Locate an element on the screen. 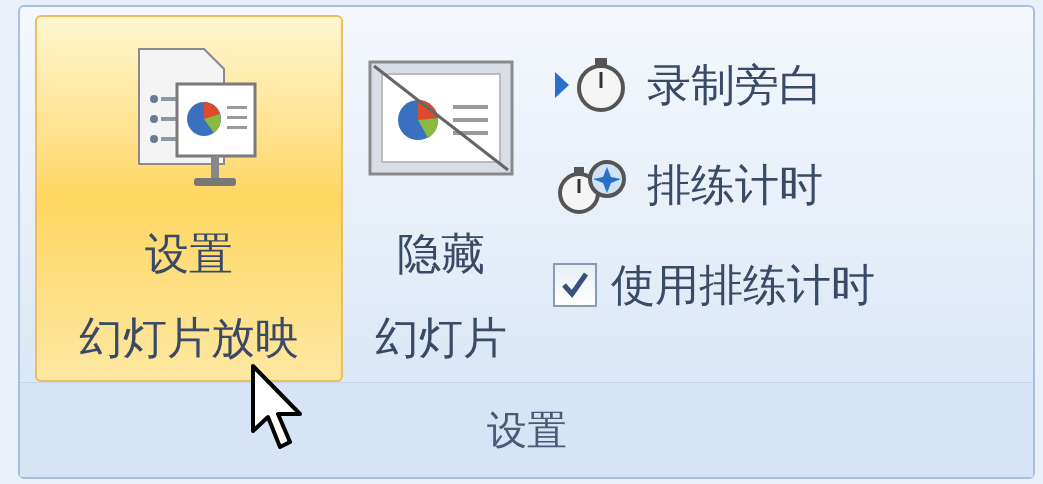  checkmark-icon is located at coordinates (575, 285).